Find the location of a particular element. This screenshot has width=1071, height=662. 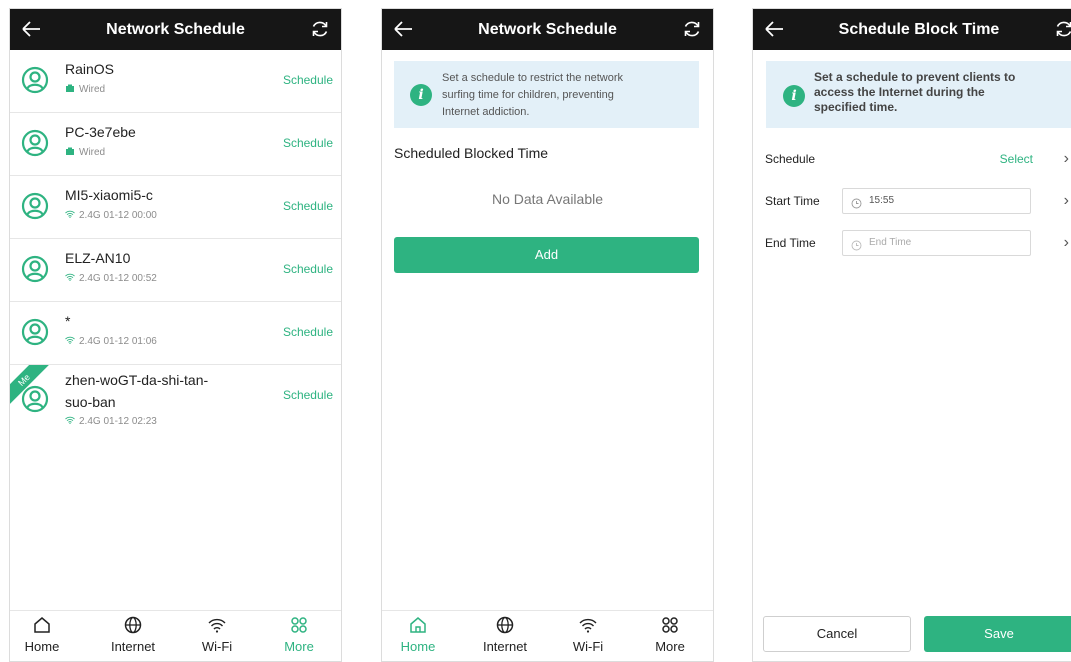

device-name: MI5-xiaomi5-c is located at coordinates (109, 195).